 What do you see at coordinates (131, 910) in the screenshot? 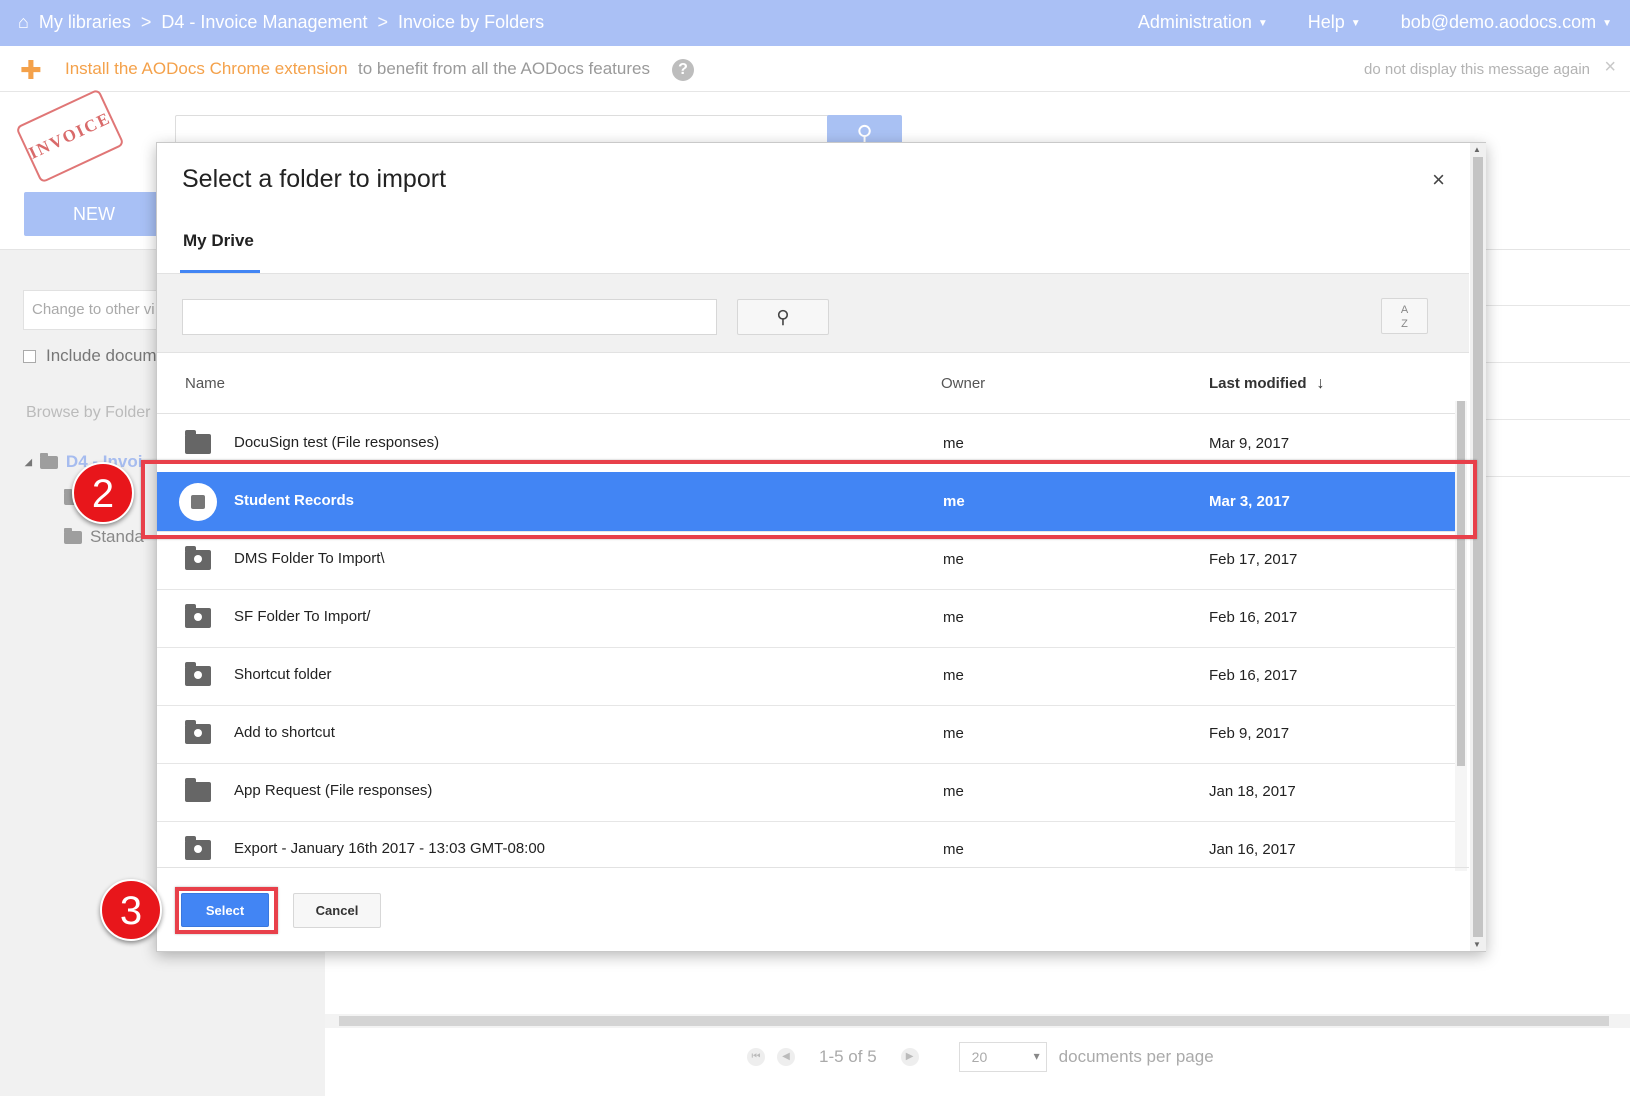
I see `step-badge-3: 3` at bounding box center [131, 910].